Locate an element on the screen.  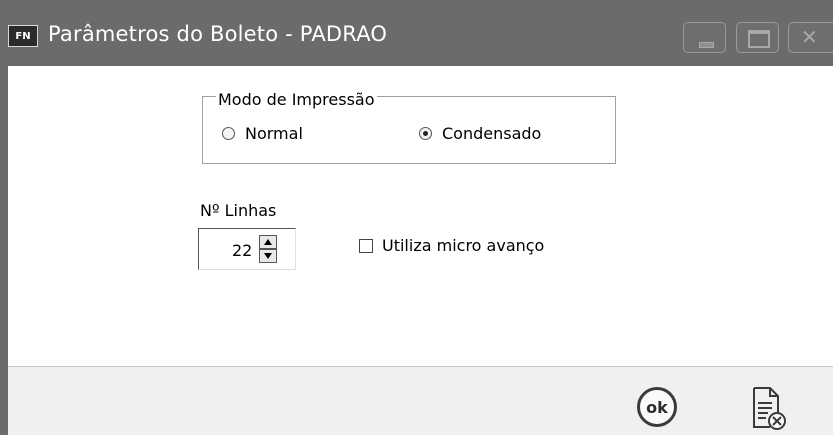
lines-value: 22 is located at coordinates (242, 250).